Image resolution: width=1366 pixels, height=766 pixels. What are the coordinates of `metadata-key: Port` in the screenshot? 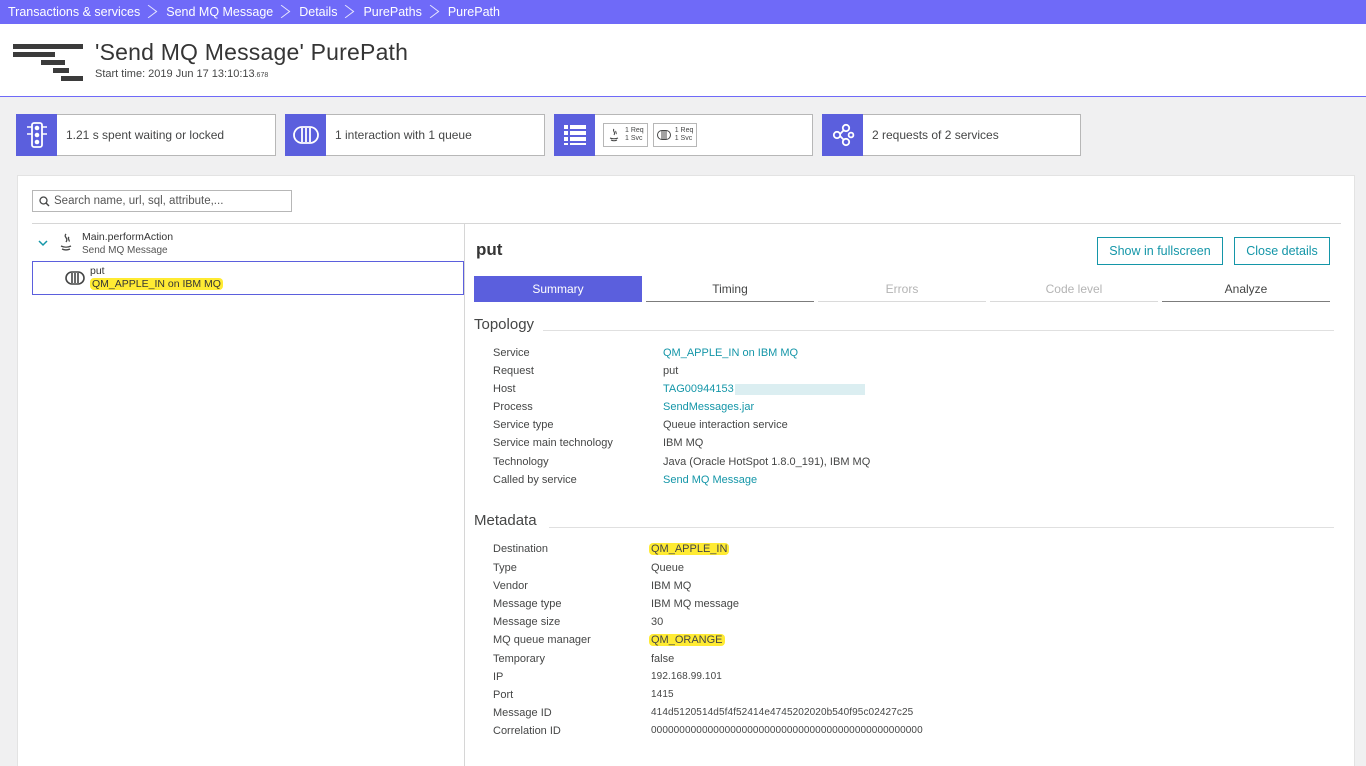 It's located at (503, 695).